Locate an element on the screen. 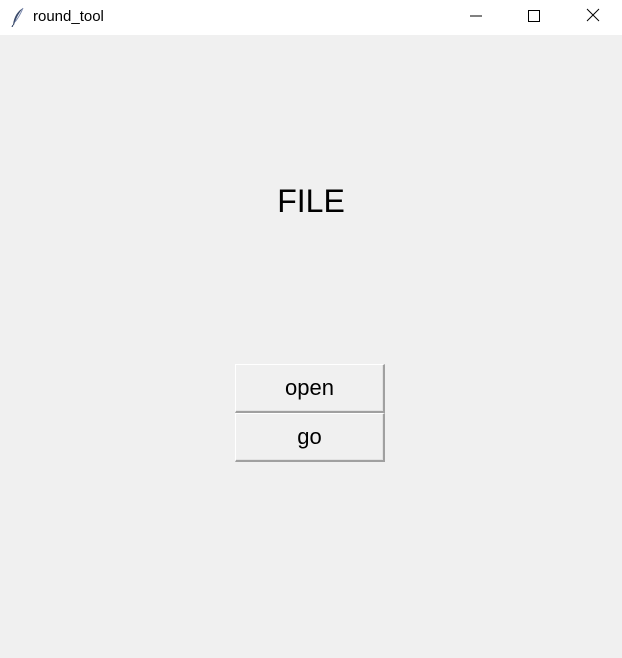 Image resolution: width=622 pixels, height=658 pixels. open-button: open is located at coordinates (310, 388).